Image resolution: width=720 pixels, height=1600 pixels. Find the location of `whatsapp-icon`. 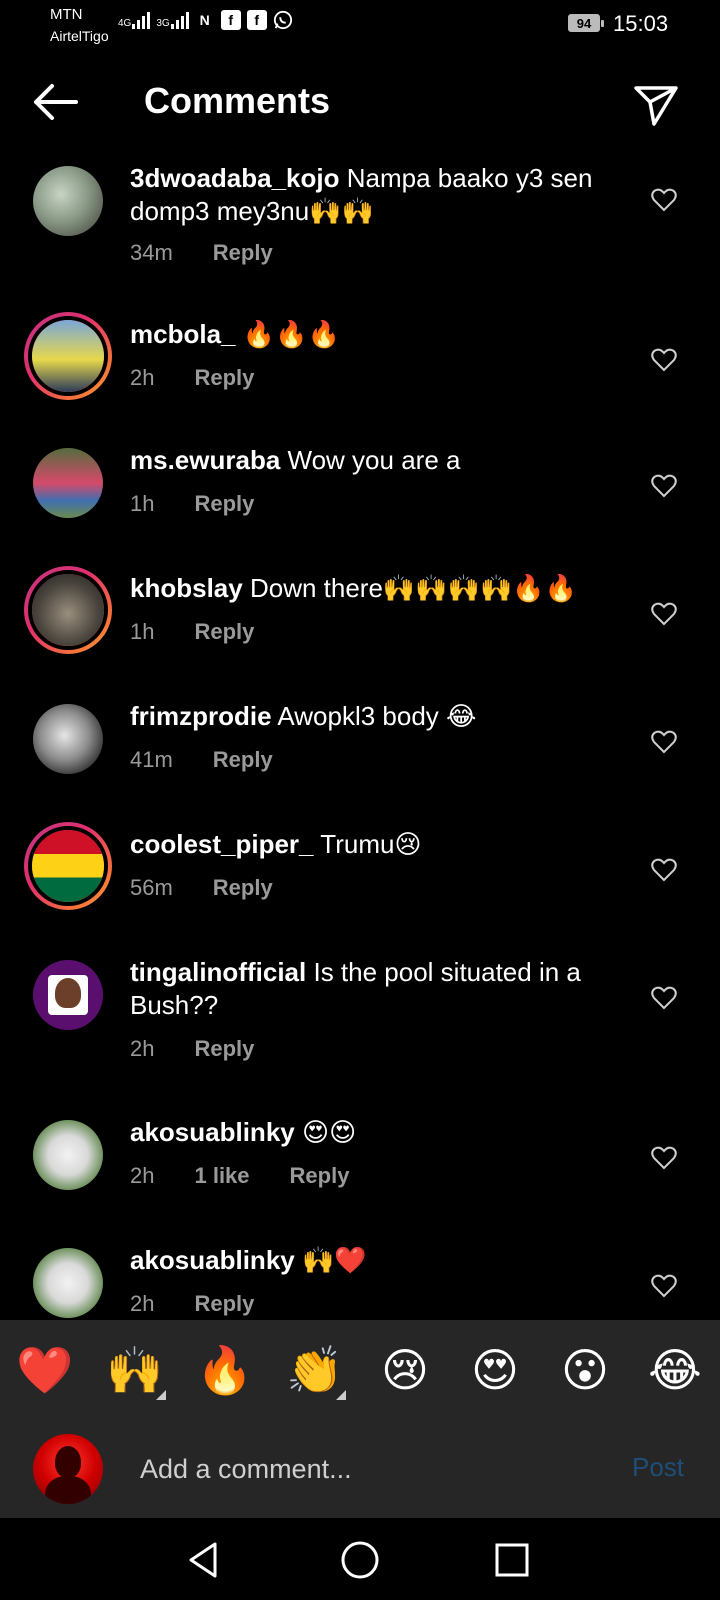

whatsapp-icon is located at coordinates (283, 20).